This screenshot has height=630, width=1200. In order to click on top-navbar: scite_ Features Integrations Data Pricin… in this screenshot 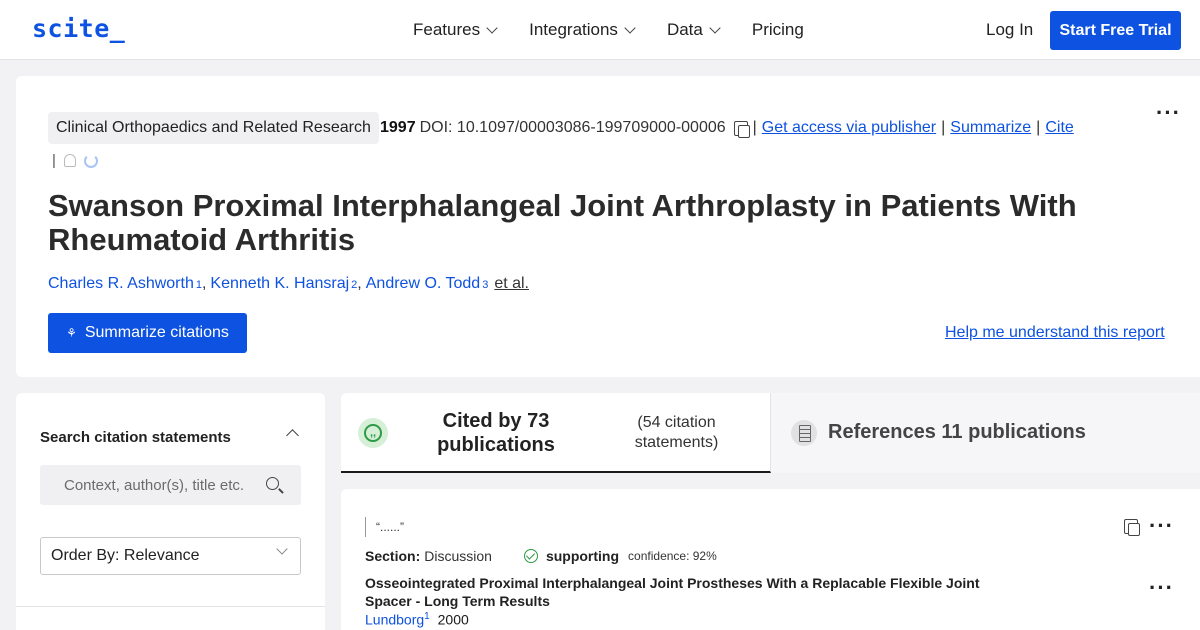, I will do `click(600, 30)`.